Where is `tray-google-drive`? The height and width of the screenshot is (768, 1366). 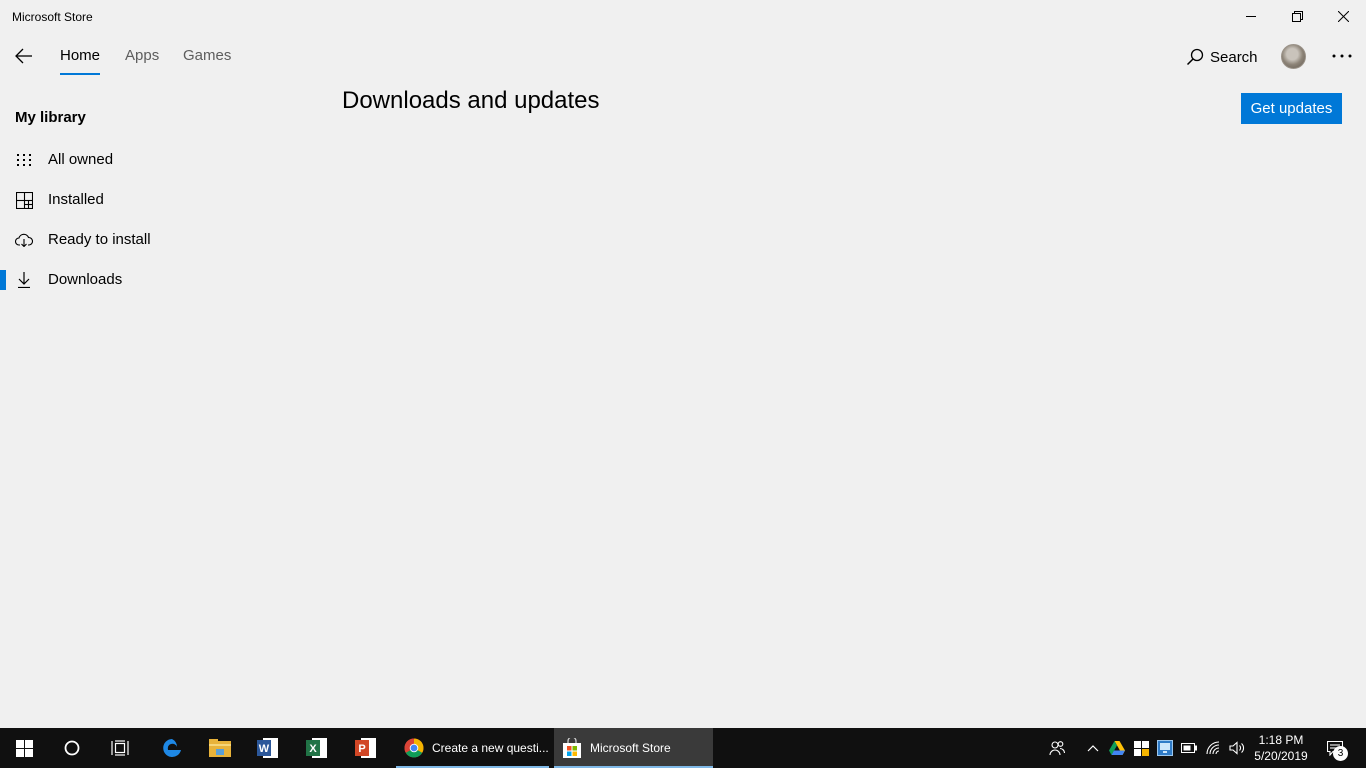 tray-google-drive is located at coordinates (1117, 748).